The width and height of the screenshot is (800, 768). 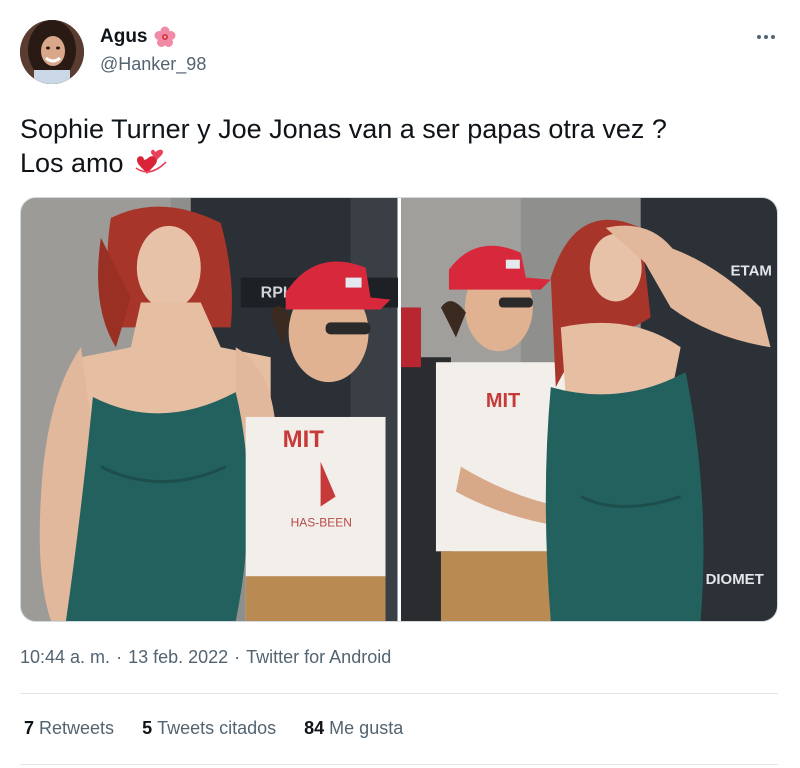 What do you see at coordinates (400, 163) in the screenshot?
I see `tweet-text-line-2: Los amo` at bounding box center [400, 163].